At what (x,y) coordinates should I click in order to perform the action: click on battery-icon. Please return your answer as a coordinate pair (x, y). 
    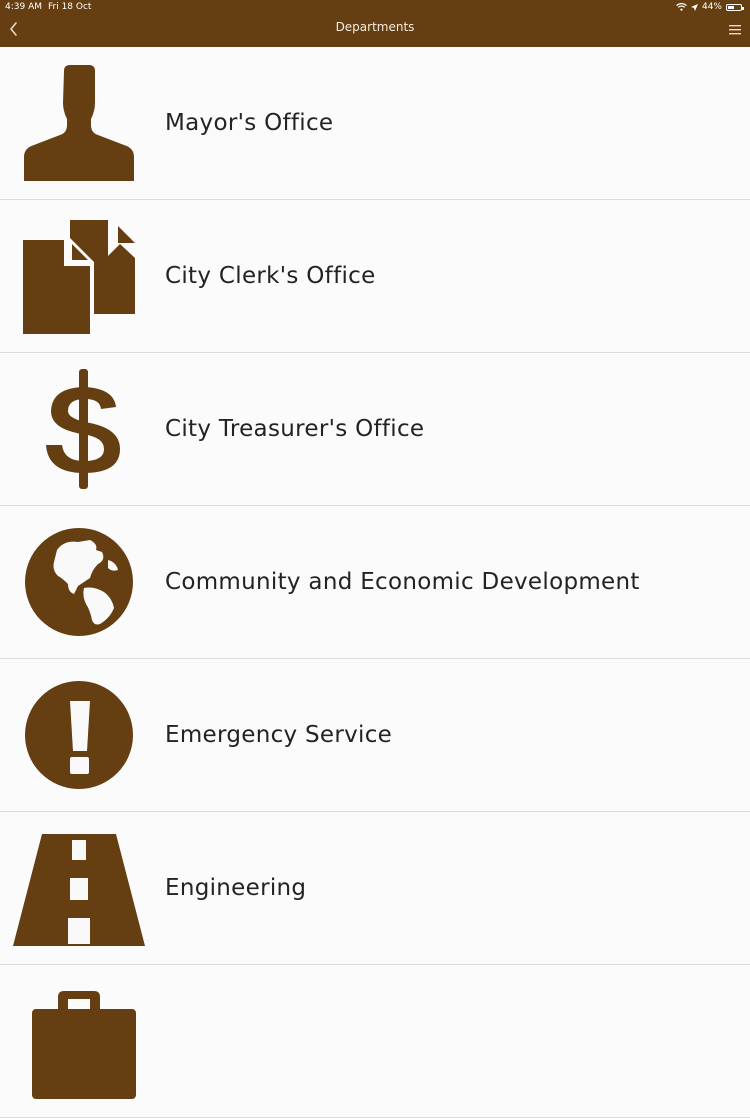
    Looking at the image, I should click on (735, 7).